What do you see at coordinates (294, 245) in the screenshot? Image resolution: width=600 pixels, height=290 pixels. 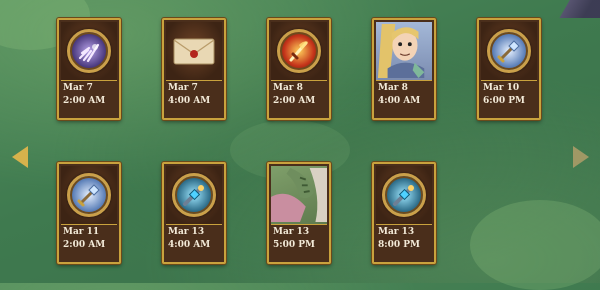 I see `card-time: 5:00 PM` at bounding box center [294, 245].